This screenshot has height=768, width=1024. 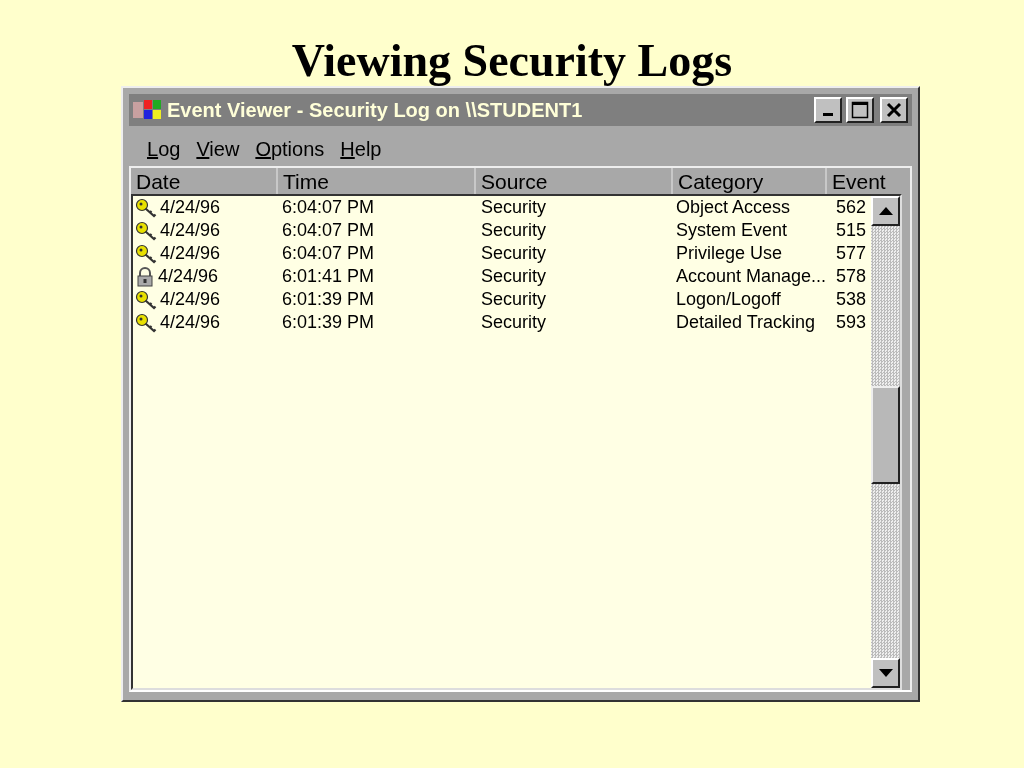 What do you see at coordinates (852, 299) in the screenshot?
I see `table-cell-text: 538` at bounding box center [852, 299].